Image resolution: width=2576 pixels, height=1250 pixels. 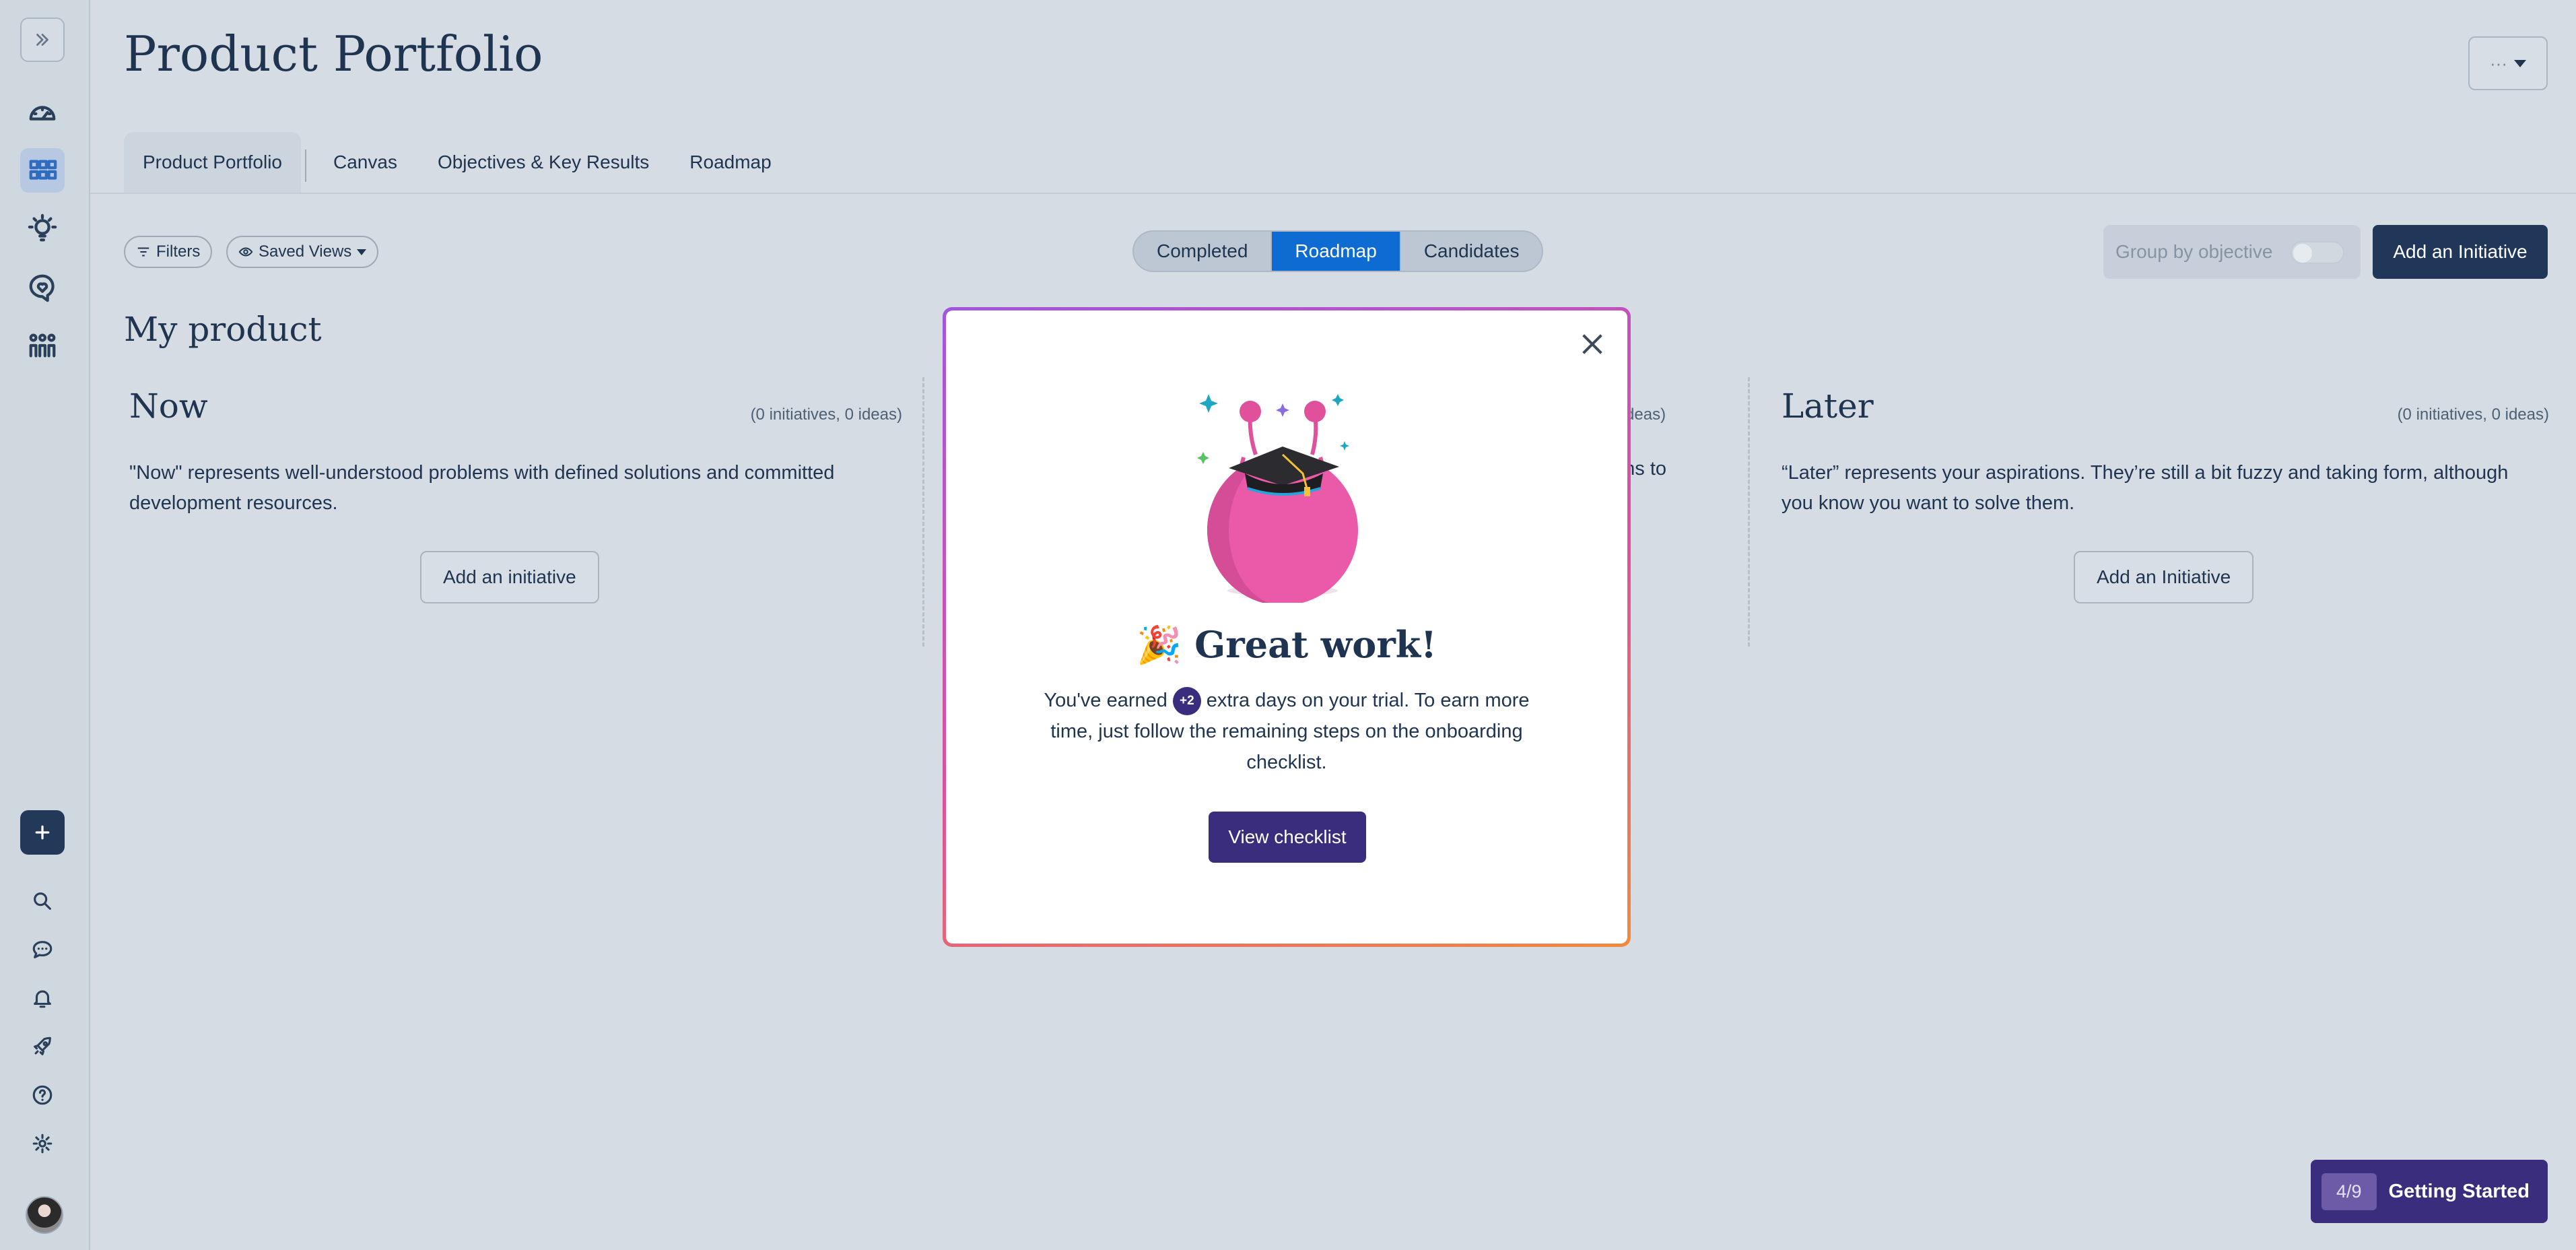 I want to click on saved-views-button: Saved Views, so click(x=302, y=252).